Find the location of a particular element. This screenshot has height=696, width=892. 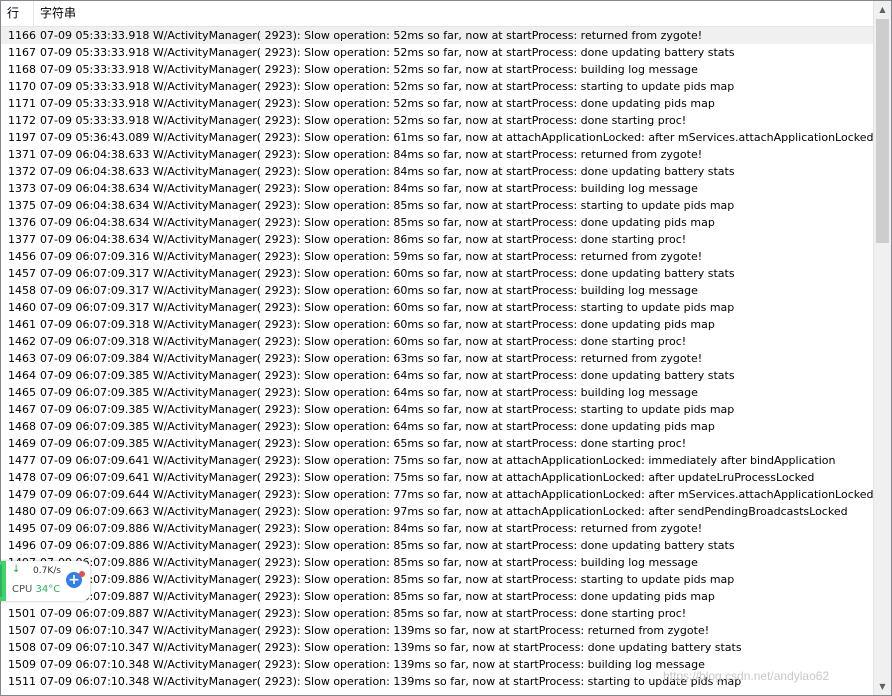

notification-dot-icon is located at coordinates (82, 574).